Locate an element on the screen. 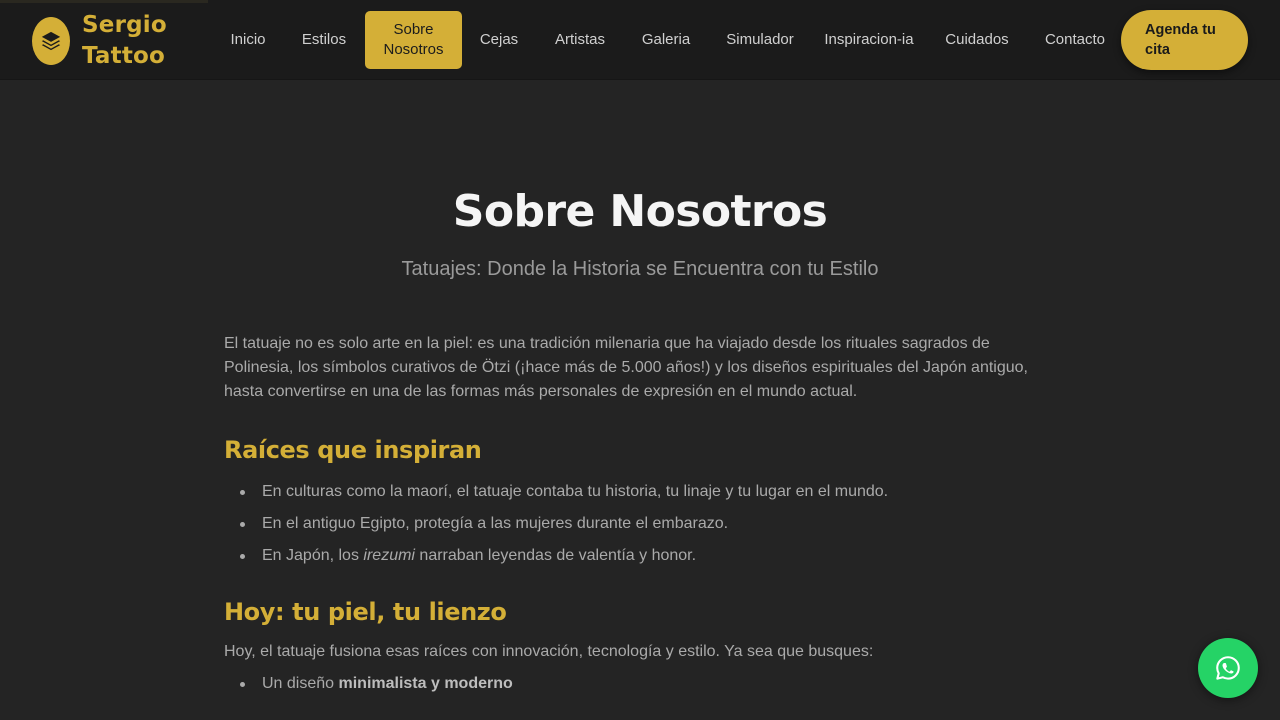 The image size is (1280, 720). nav-item-contacto: Contacto is located at coordinates (1075, 40).